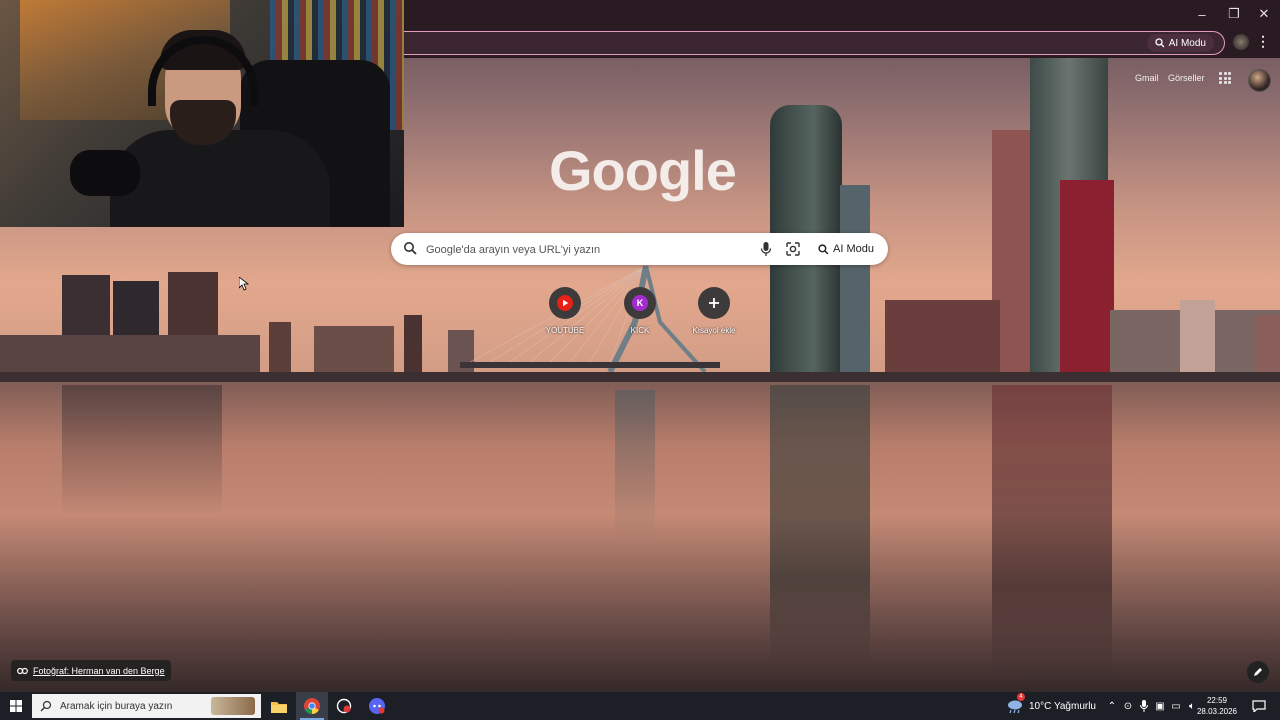 Image resolution: width=1280 pixels, height=720 pixels. What do you see at coordinates (1264, 14) in the screenshot?
I see `close-button: ✕` at bounding box center [1264, 14].